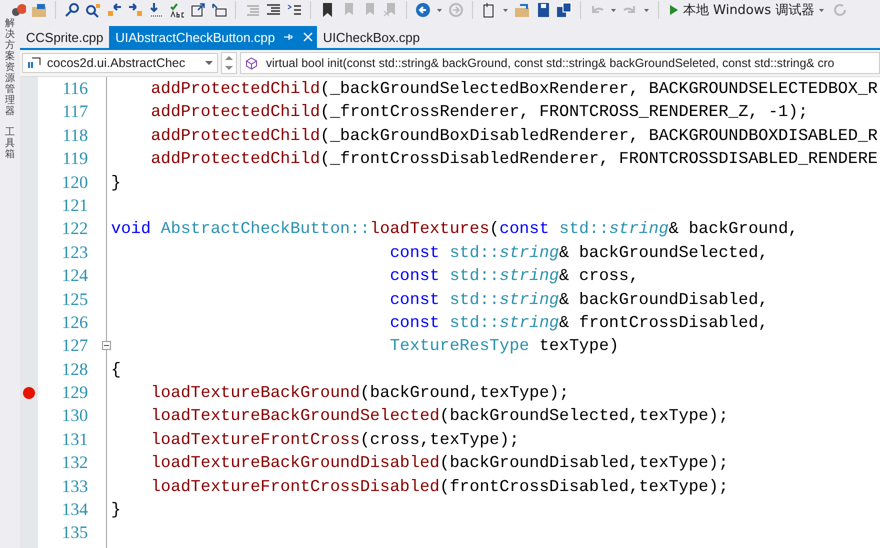 This screenshot has height=548, width=880. Describe the element at coordinates (74, 369) in the screenshot. I see `line-number: 128` at that location.